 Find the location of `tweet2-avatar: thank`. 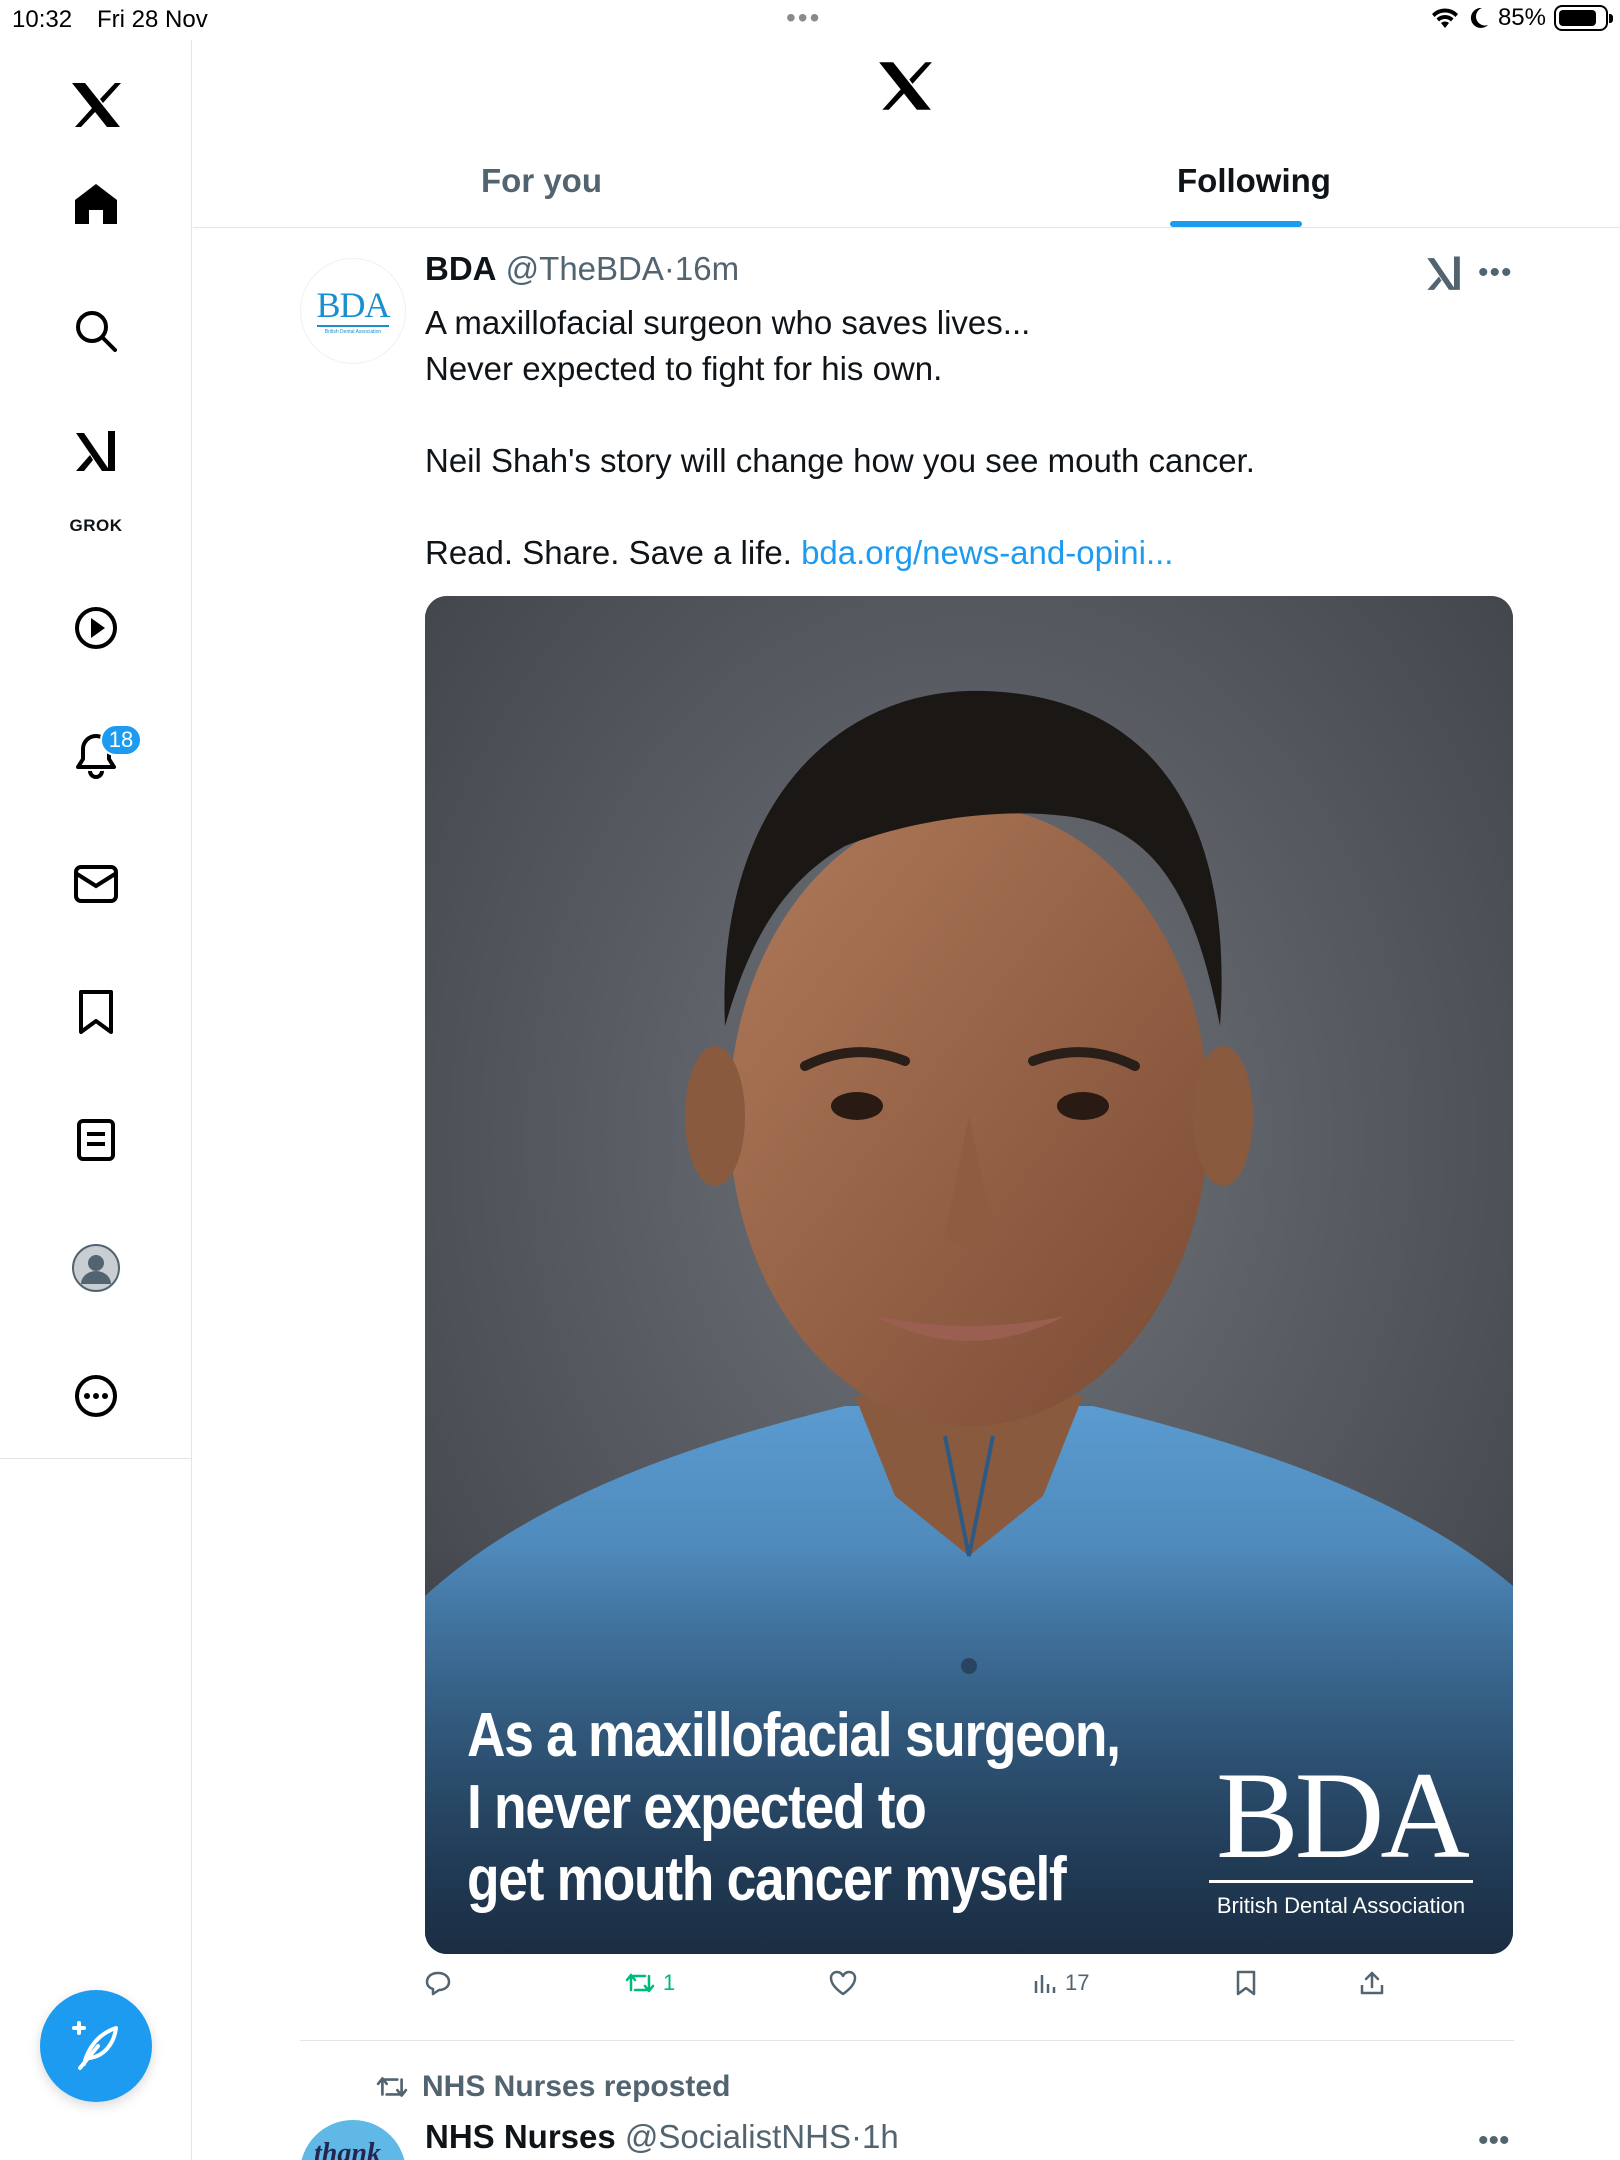

tweet2-avatar: thank is located at coordinates (353, 2140).